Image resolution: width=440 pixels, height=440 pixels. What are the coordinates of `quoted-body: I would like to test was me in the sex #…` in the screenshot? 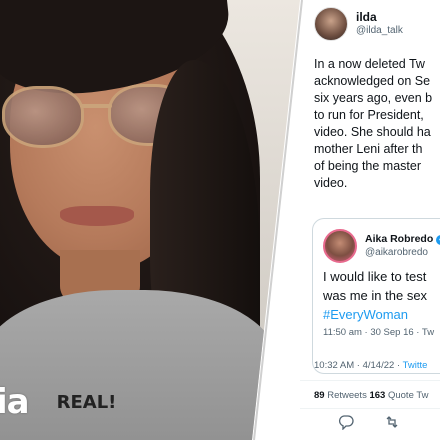 It's located at (381, 295).